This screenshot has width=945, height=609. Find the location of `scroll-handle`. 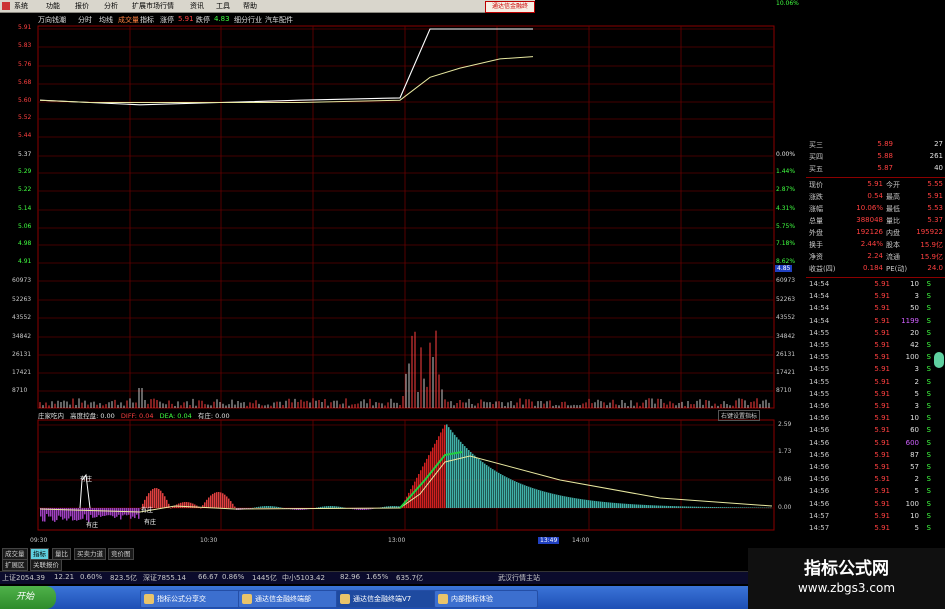

scroll-handle is located at coordinates (939, 360).